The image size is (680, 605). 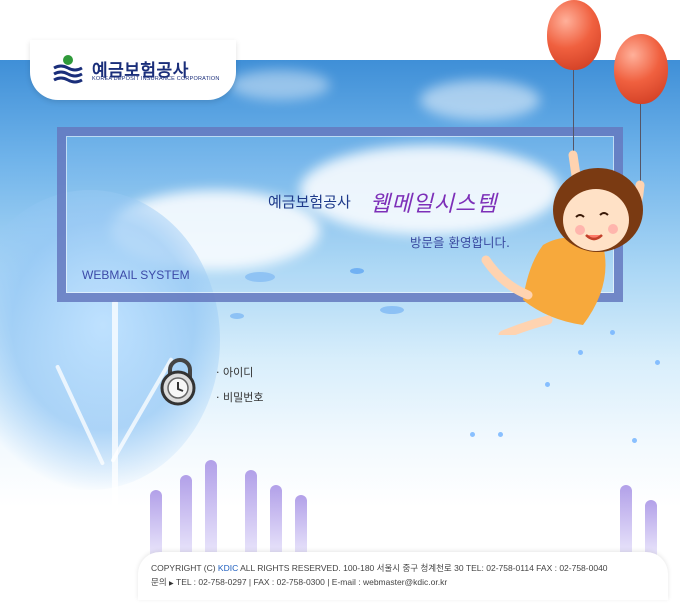 What do you see at coordinates (563, 242) in the screenshot?
I see `girl-illustration` at bounding box center [563, 242].